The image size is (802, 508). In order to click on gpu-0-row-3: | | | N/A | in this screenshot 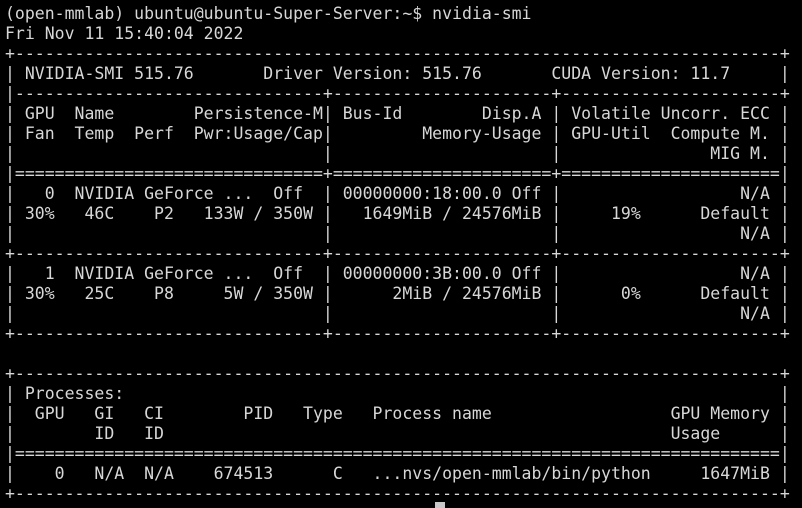, I will do `click(397, 233)`.